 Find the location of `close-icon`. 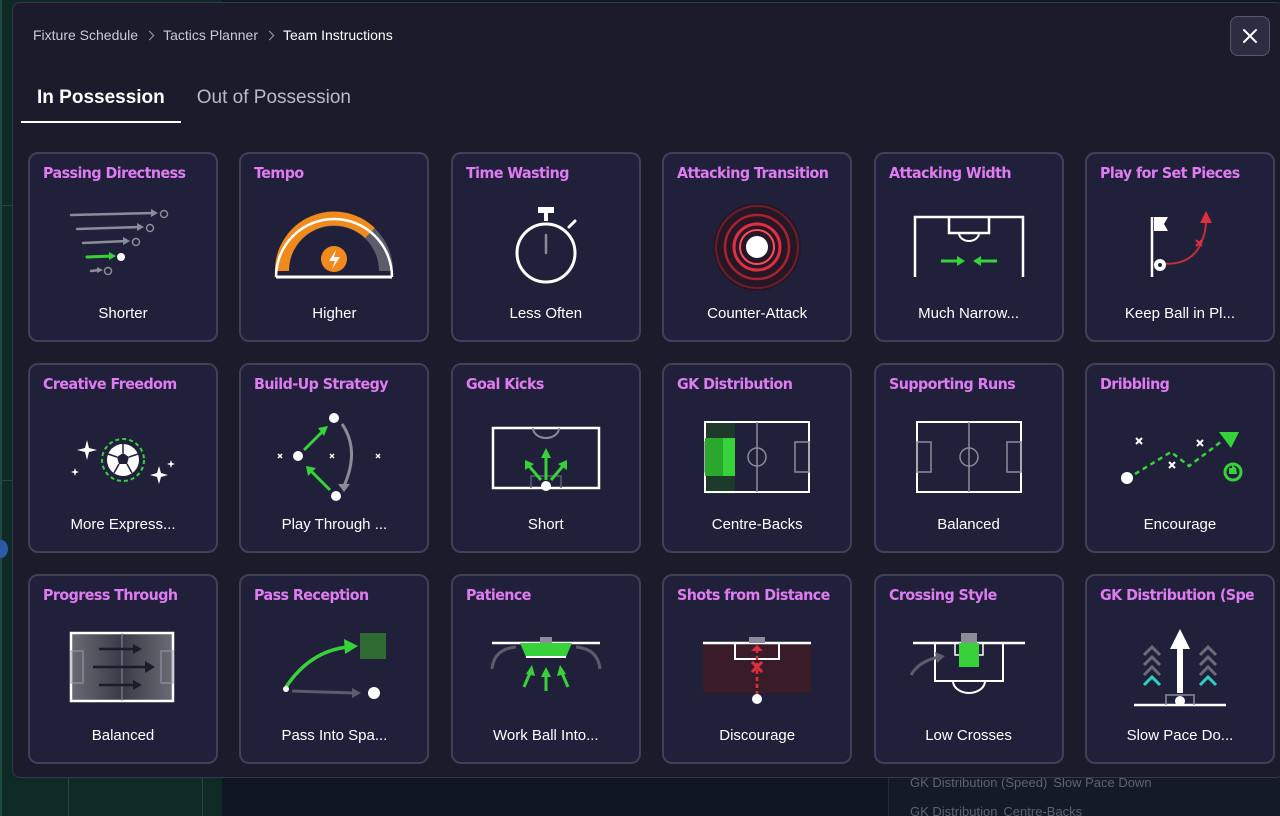

close-icon is located at coordinates (1250, 36).